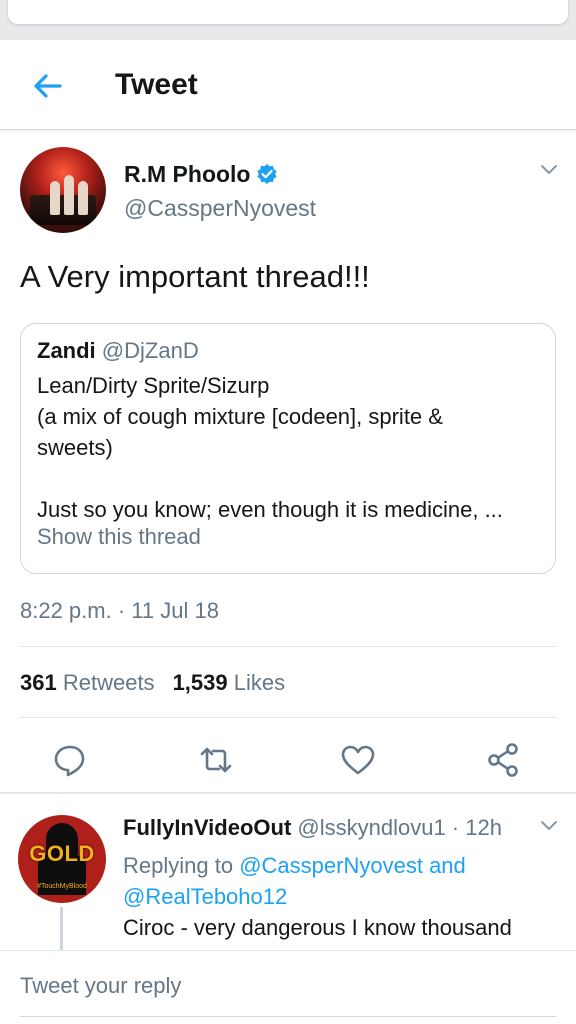  I want to click on replying-to-link: @CassperNyovest, so click(331, 865).